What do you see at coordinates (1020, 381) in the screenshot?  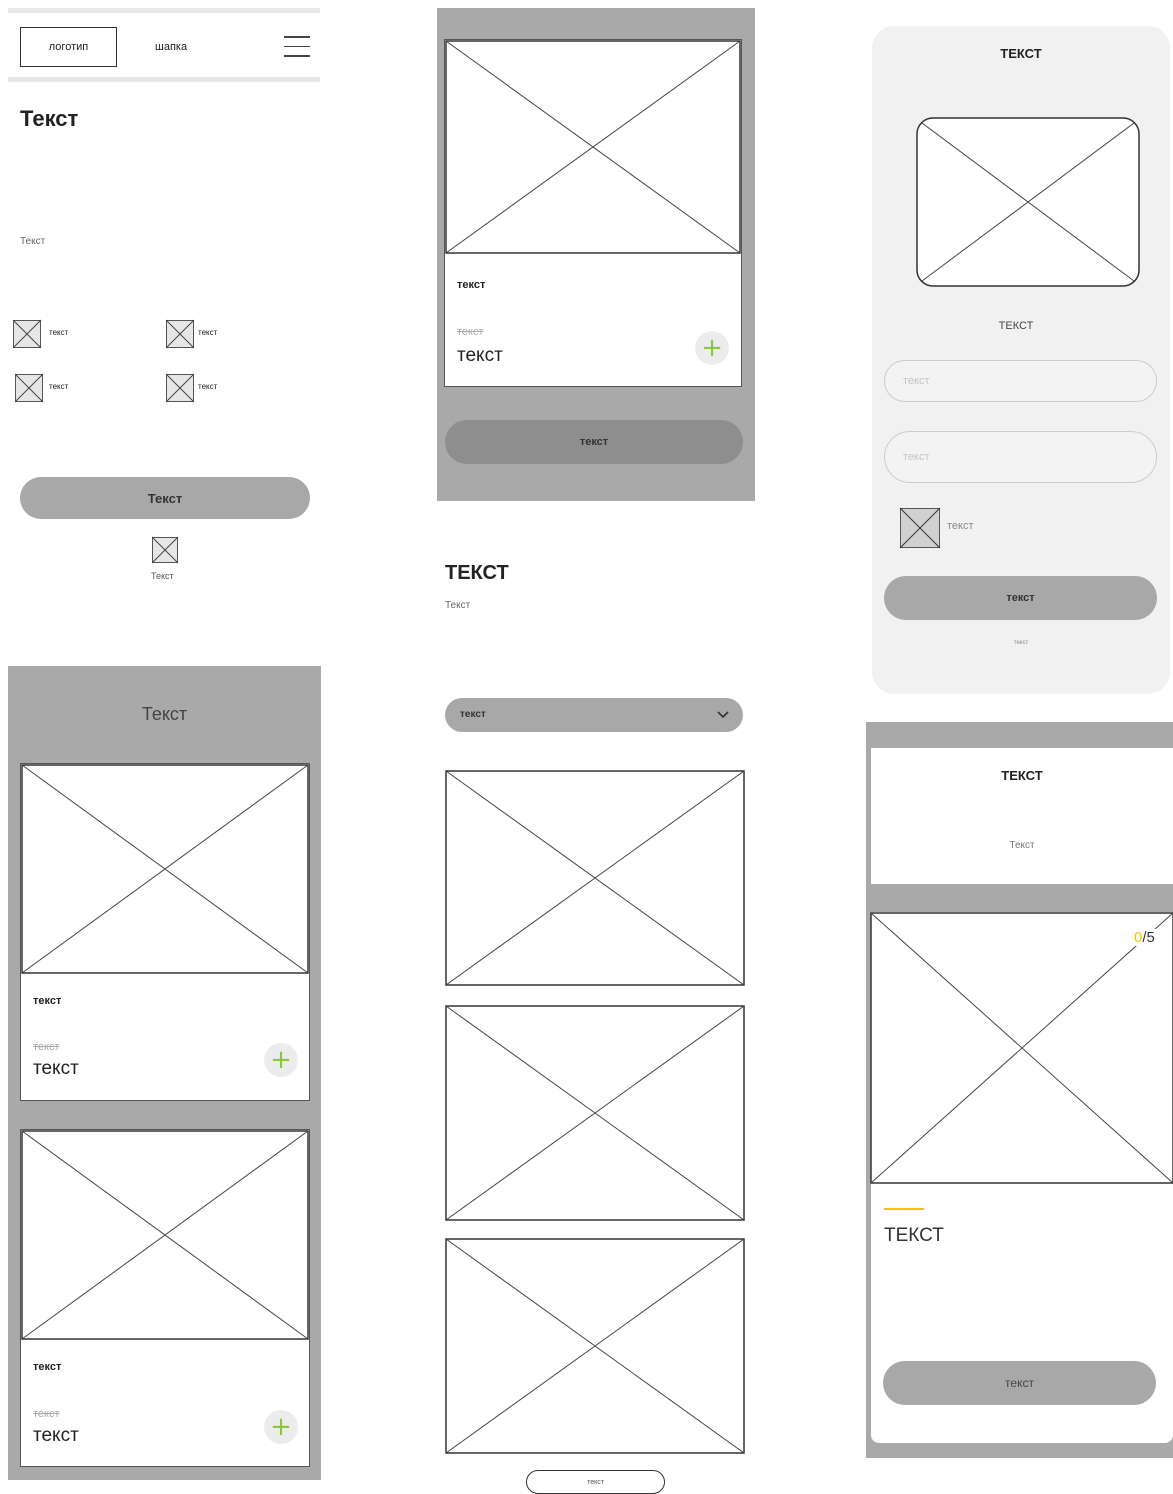 I see `login-input: текст` at bounding box center [1020, 381].